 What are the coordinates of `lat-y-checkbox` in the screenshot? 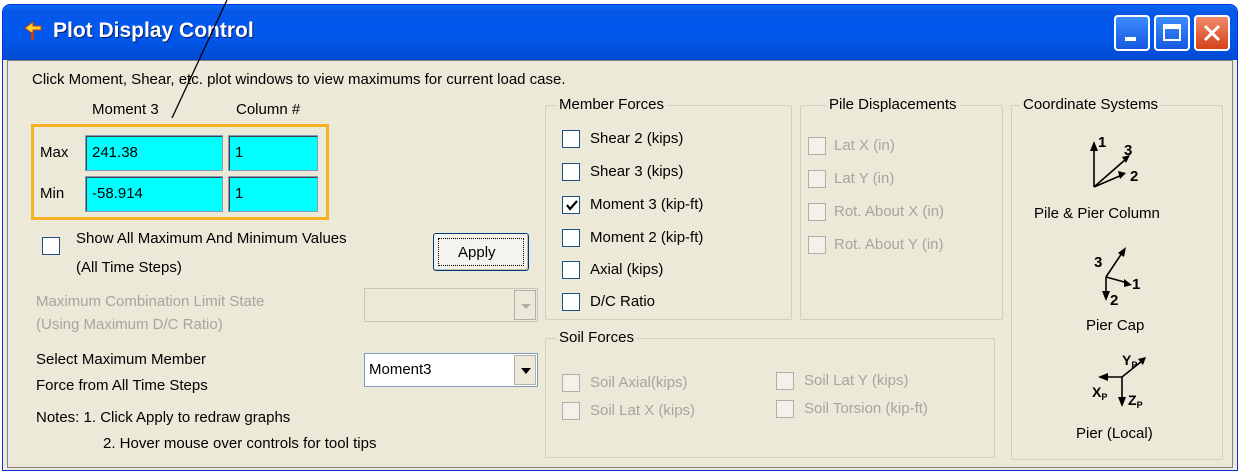 It's located at (817, 179).